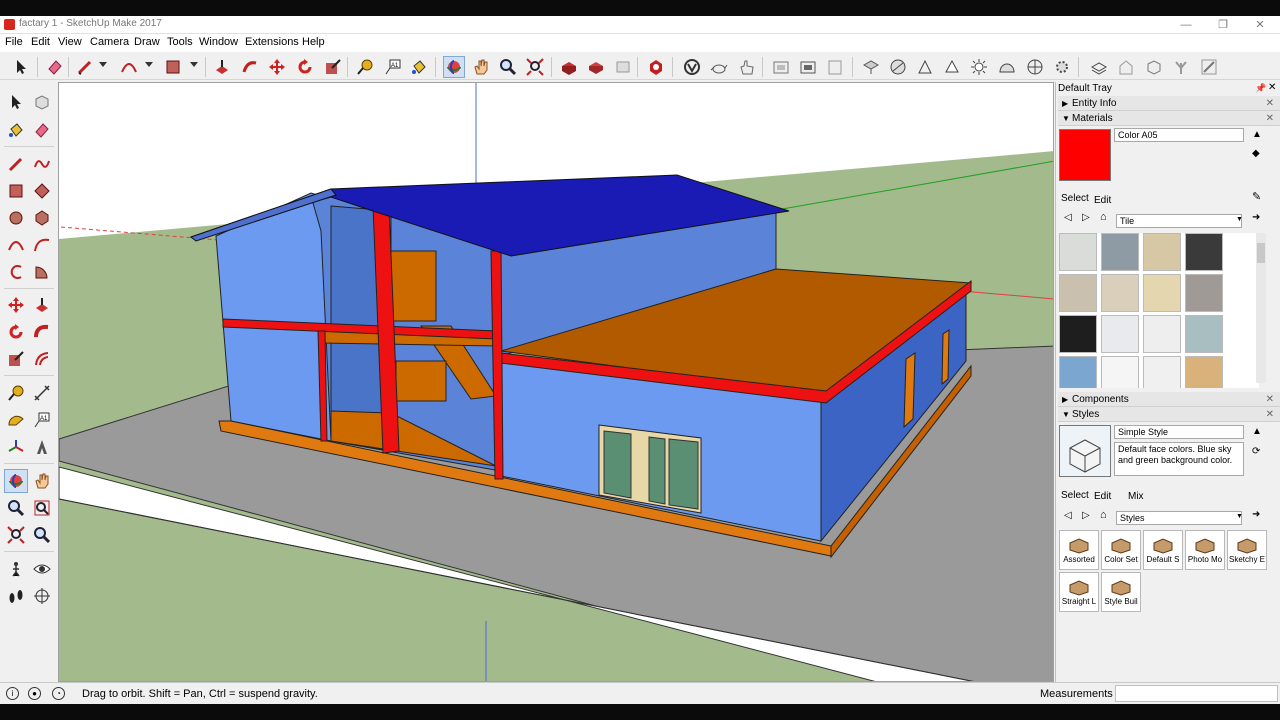 The width and height of the screenshot is (1280, 720). I want to click on share-component-button, so click(623, 67).